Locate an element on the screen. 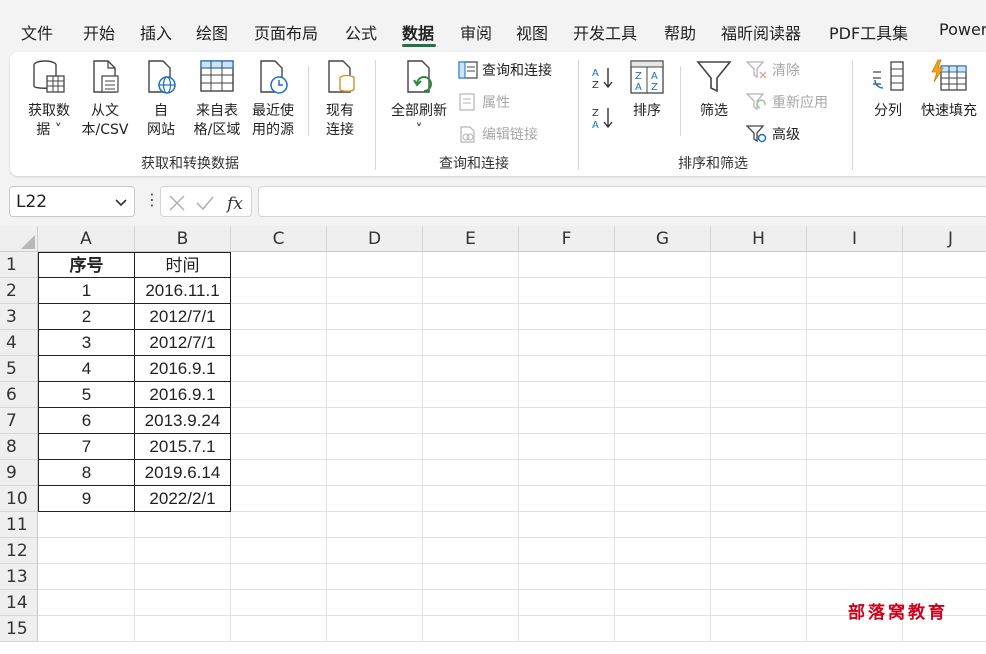  row-header-5: 5 is located at coordinates (19, 369).